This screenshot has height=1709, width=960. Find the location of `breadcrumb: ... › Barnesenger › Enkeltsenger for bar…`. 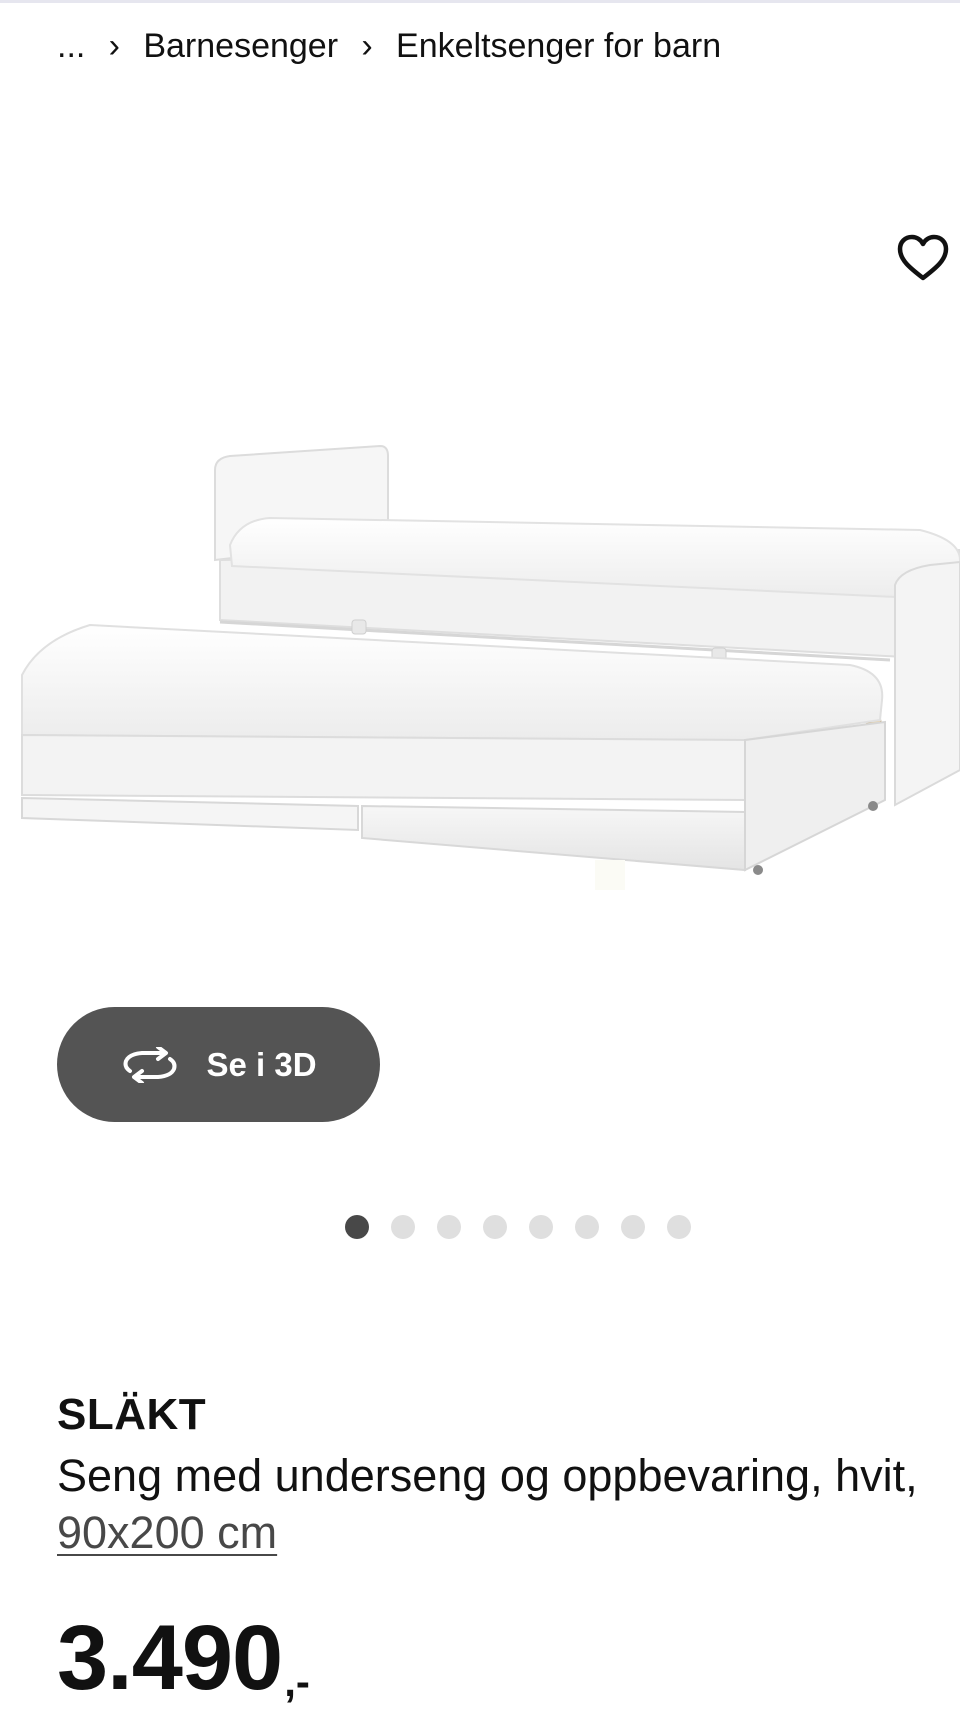

breadcrumb: ... › Barnesenger › Enkeltsenger for bar… is located at coordinates (389, 46).